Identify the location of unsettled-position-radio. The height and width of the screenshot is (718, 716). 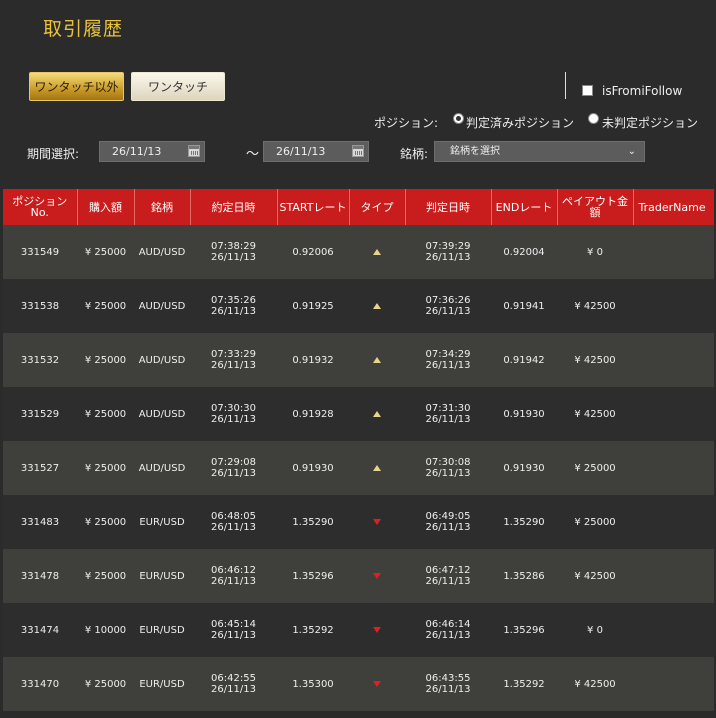
(593, 118).